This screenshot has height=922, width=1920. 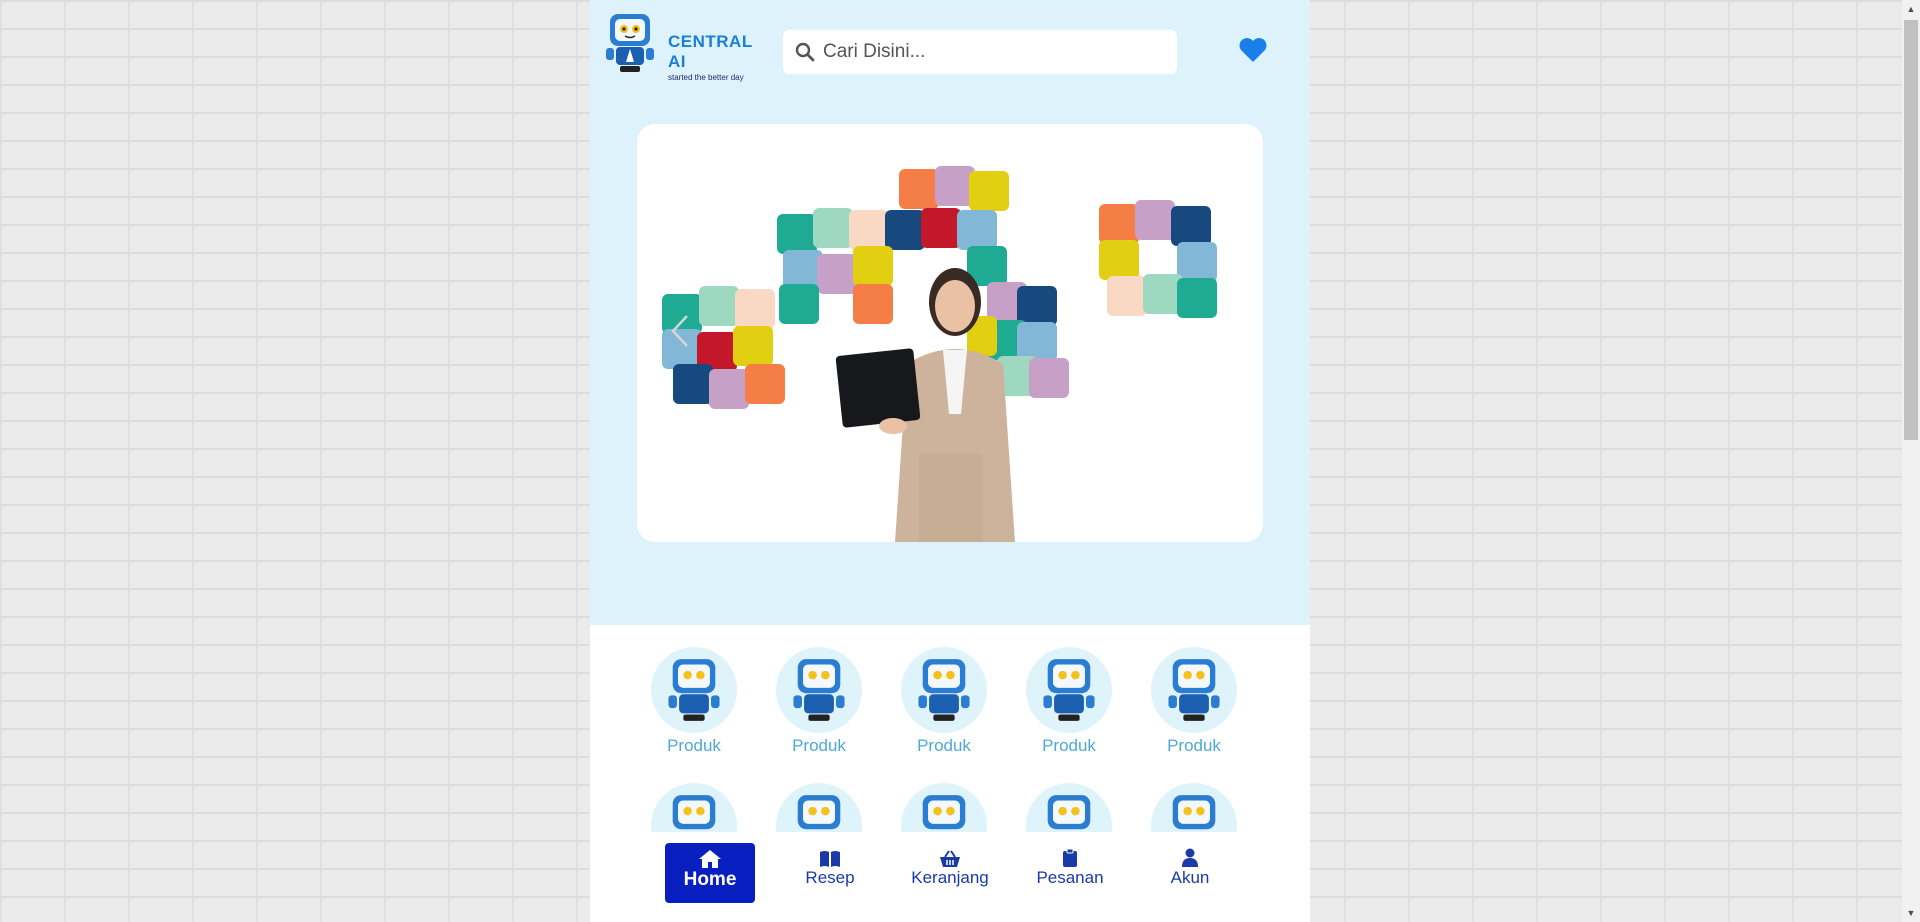 What do you see at coordinates (710, 51) in the screenshot?
I see `logo-title: CENTRAL AI` at bounding box center [710, 51].